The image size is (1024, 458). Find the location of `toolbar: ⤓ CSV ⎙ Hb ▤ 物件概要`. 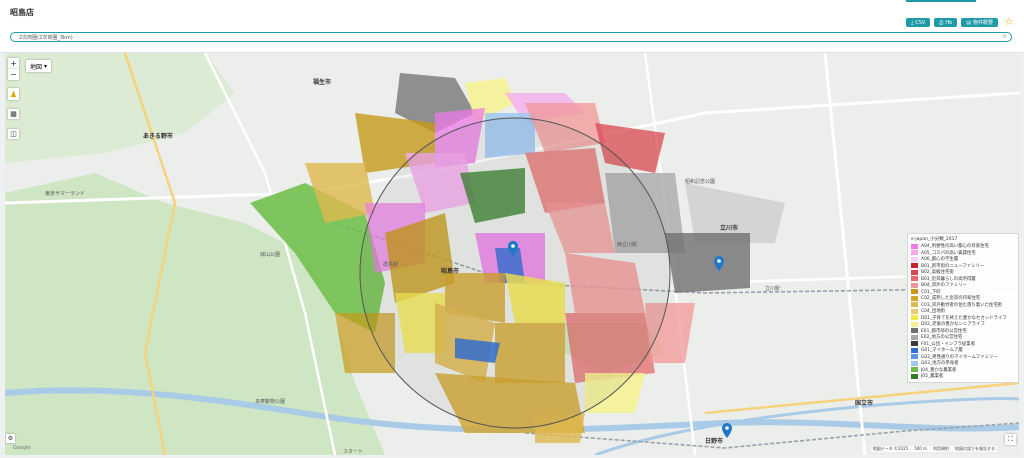

toolbar: ⤓ CSV ⎙ Hb ▤ 物件概要 is located at coordinates (951, 22).